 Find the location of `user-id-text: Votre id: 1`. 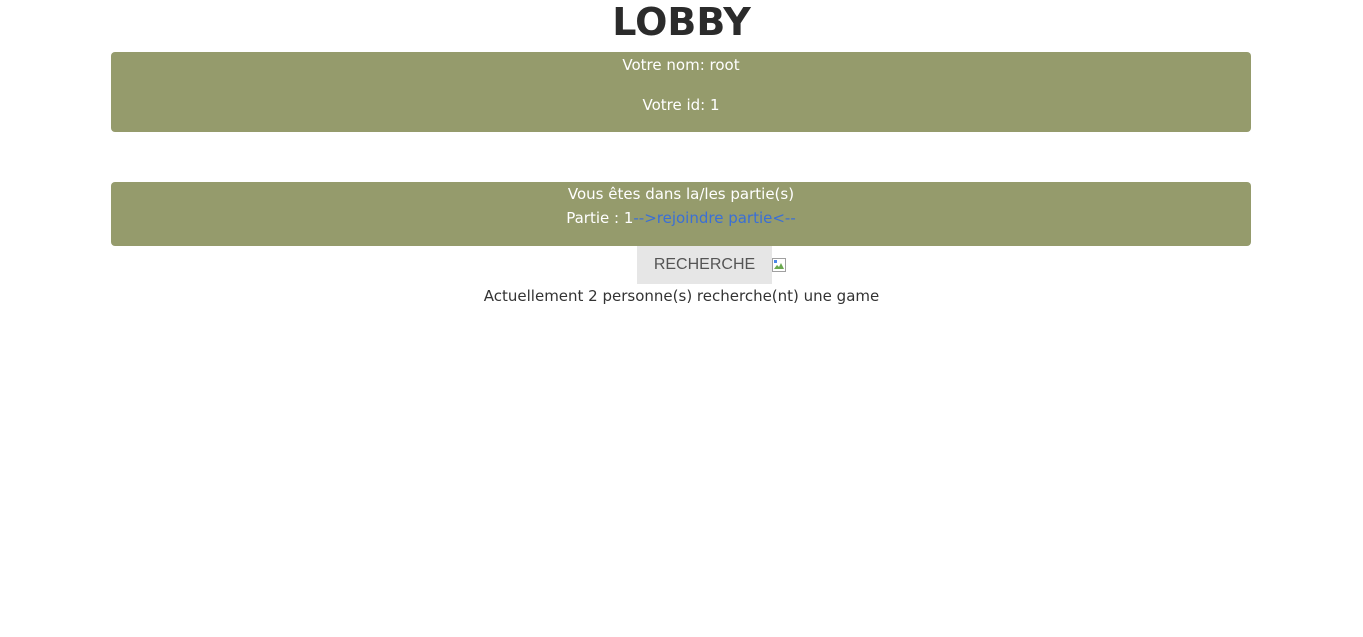

user-id-text: Votre id: 1 is located at coordinates (681, 105).